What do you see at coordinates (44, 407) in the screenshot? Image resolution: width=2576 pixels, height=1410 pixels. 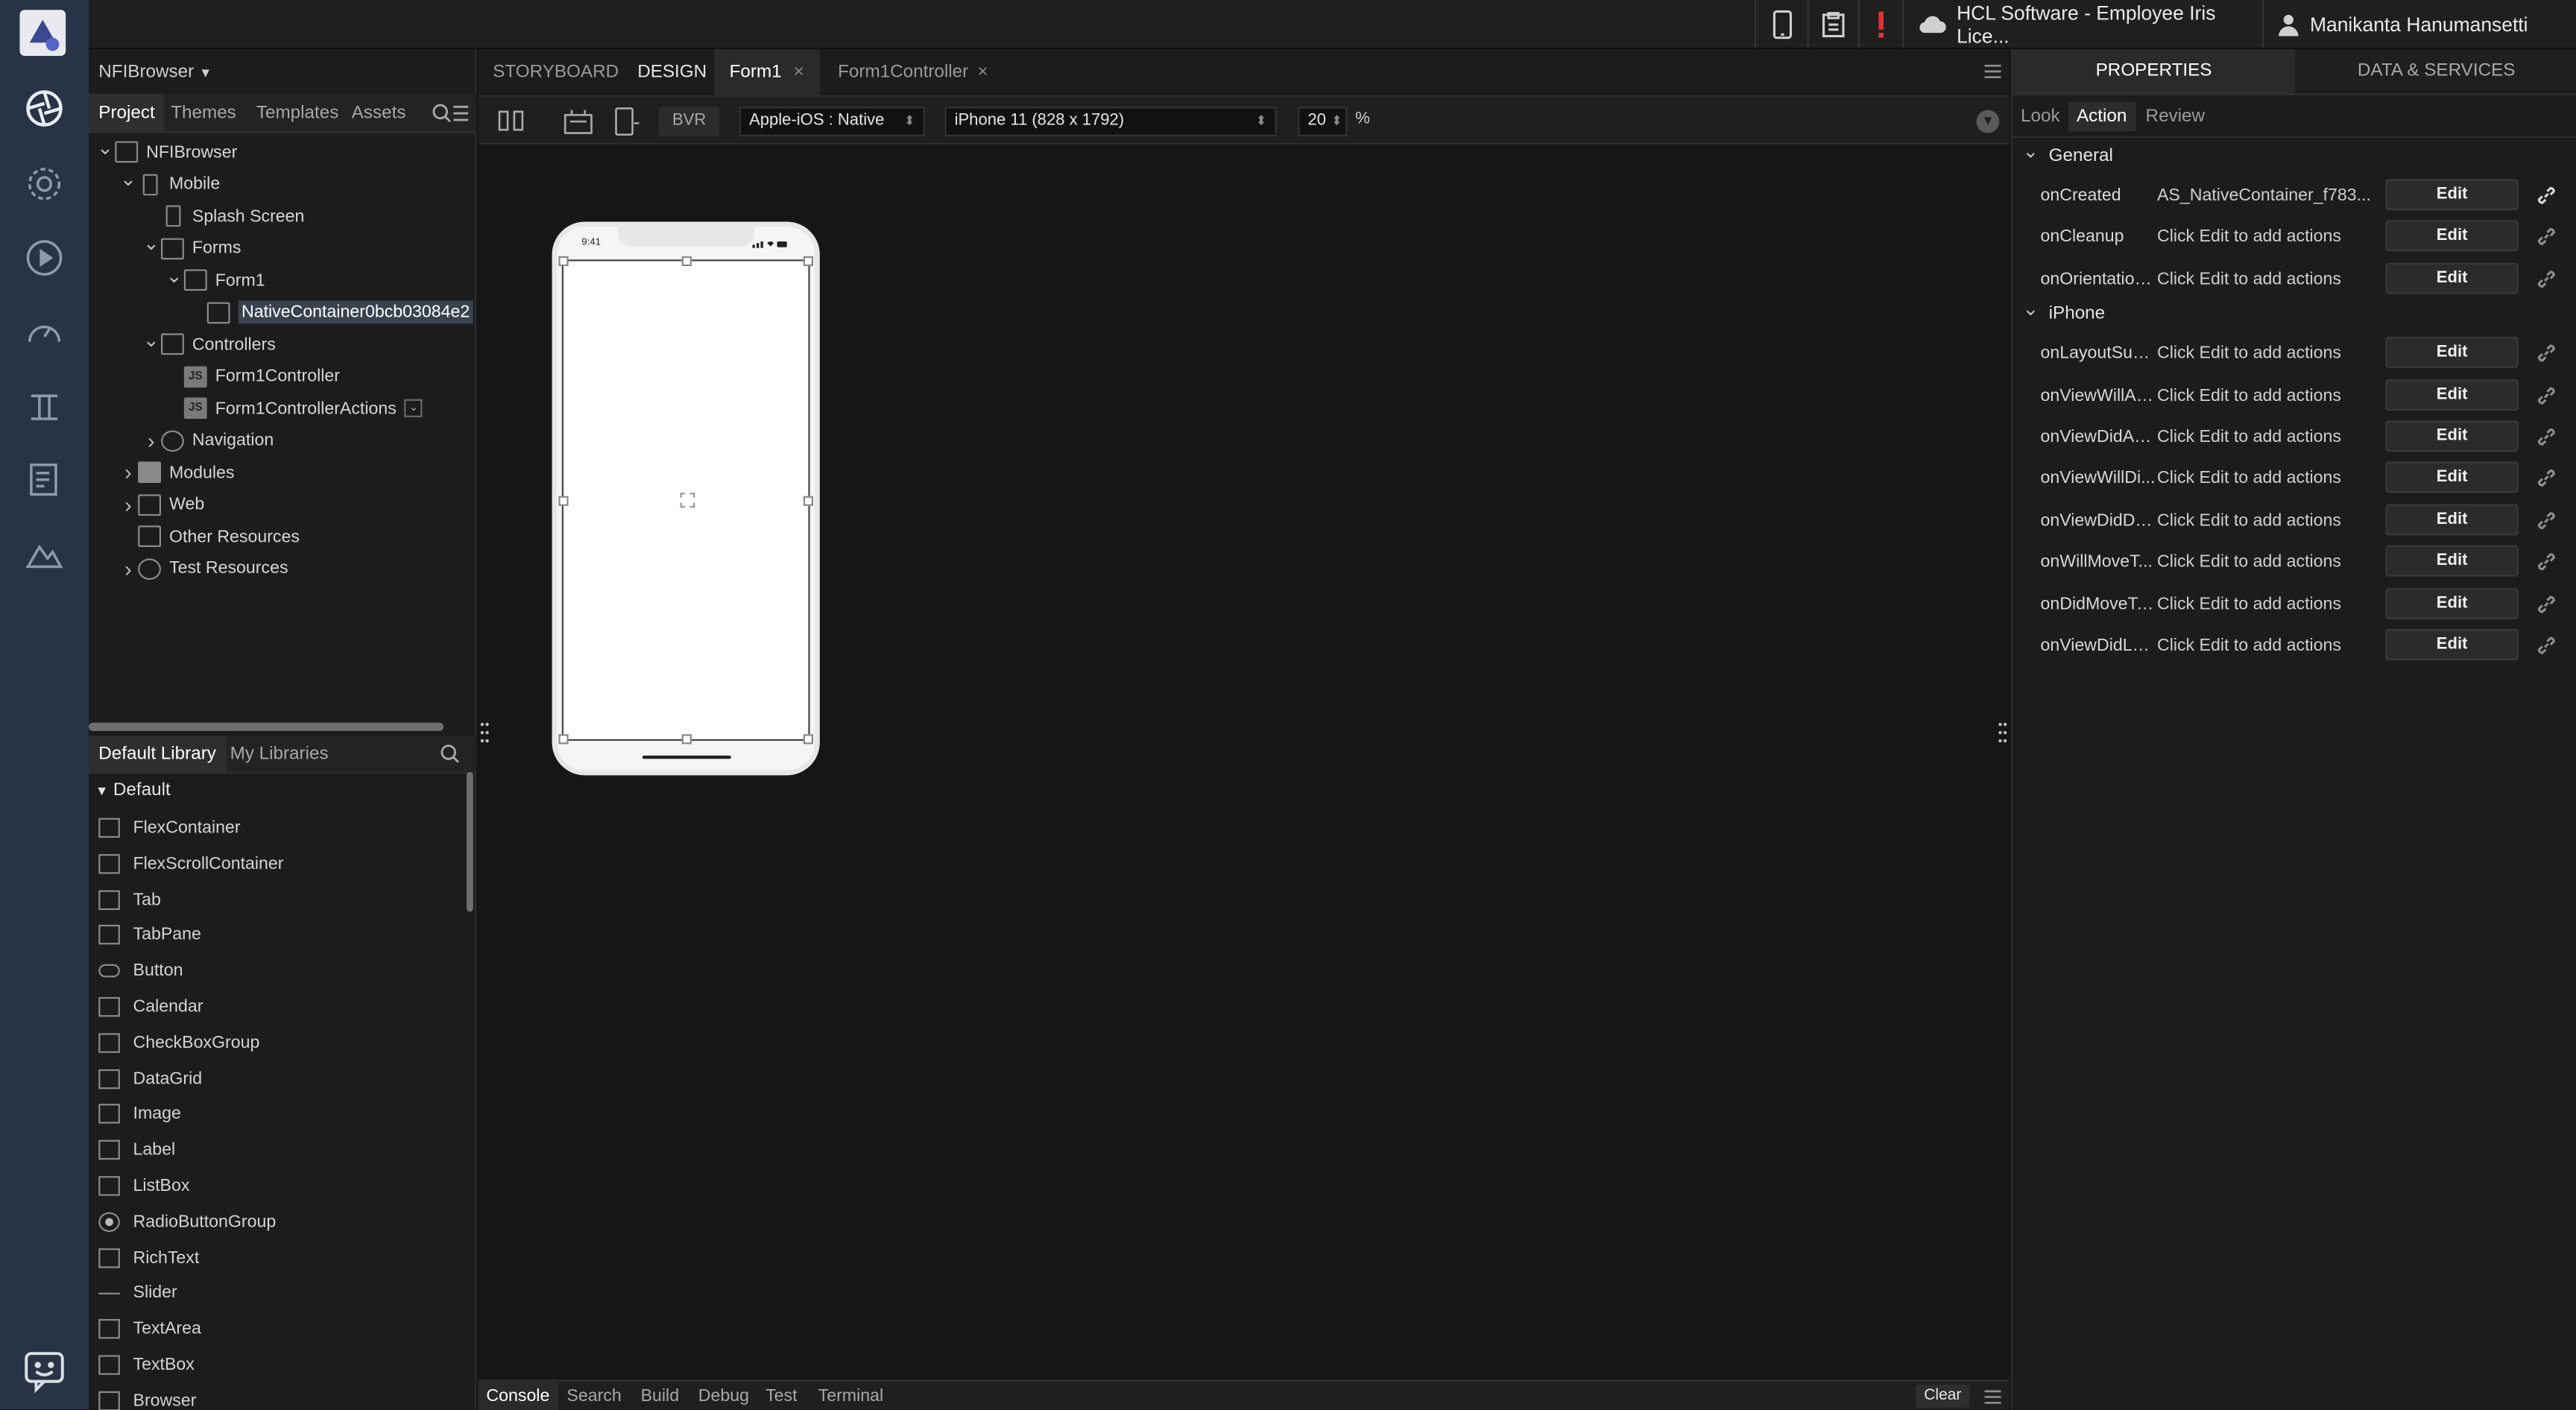 I see `layout-icon` at bounding box center [44, 407].